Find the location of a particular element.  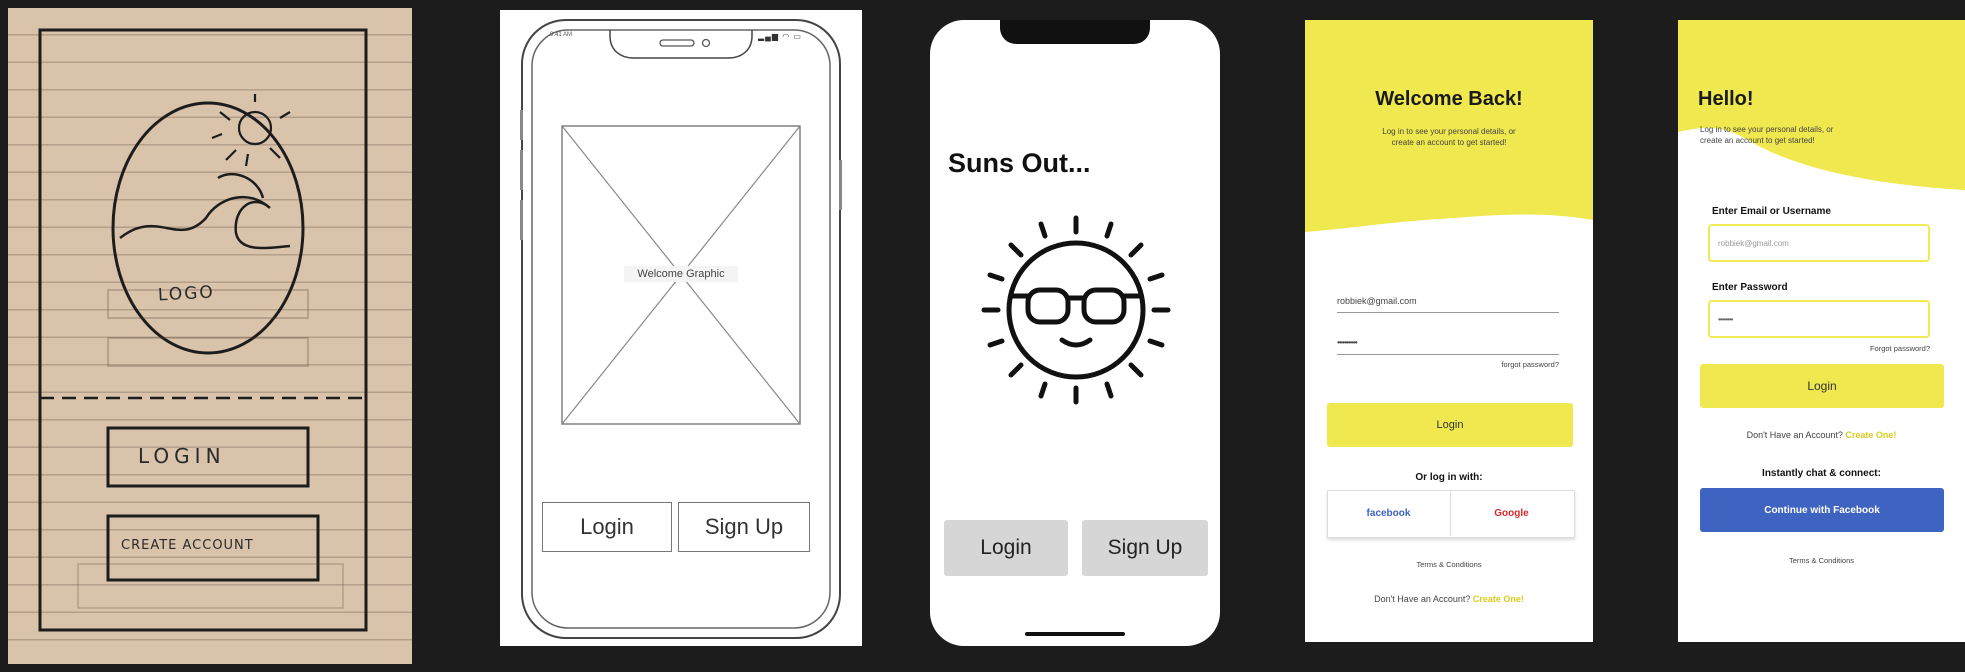

hello-terms-link: Terms & Conditions is located at coordinates (1821, 560).